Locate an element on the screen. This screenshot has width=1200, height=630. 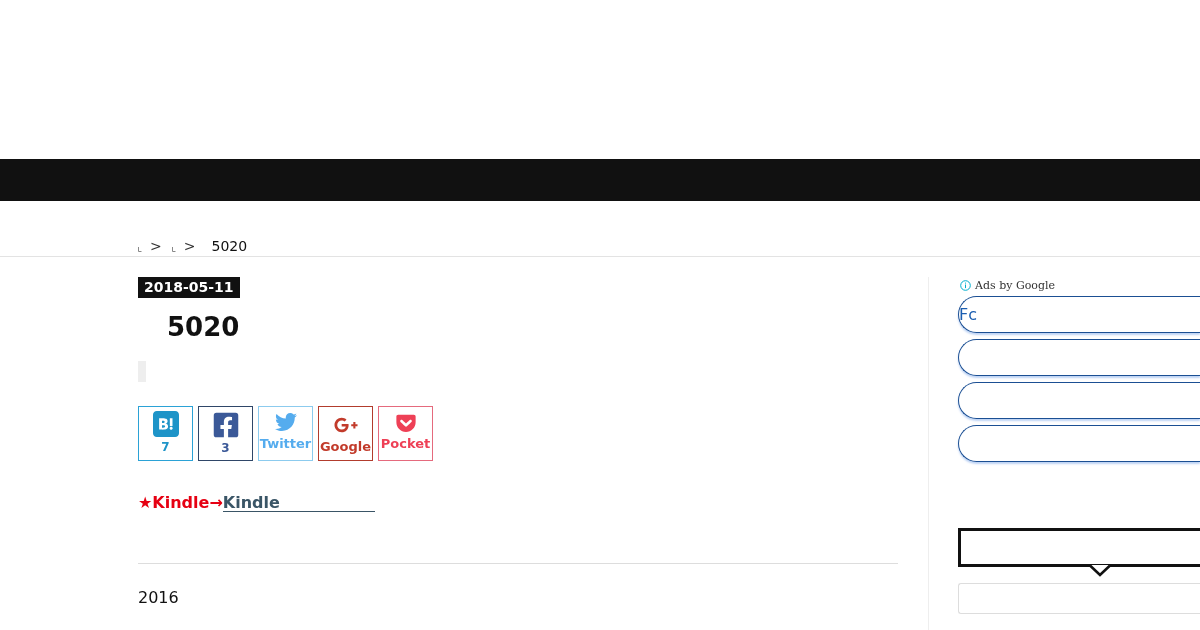
ad-link-button: Fc is located at coordinates (1079, 314).